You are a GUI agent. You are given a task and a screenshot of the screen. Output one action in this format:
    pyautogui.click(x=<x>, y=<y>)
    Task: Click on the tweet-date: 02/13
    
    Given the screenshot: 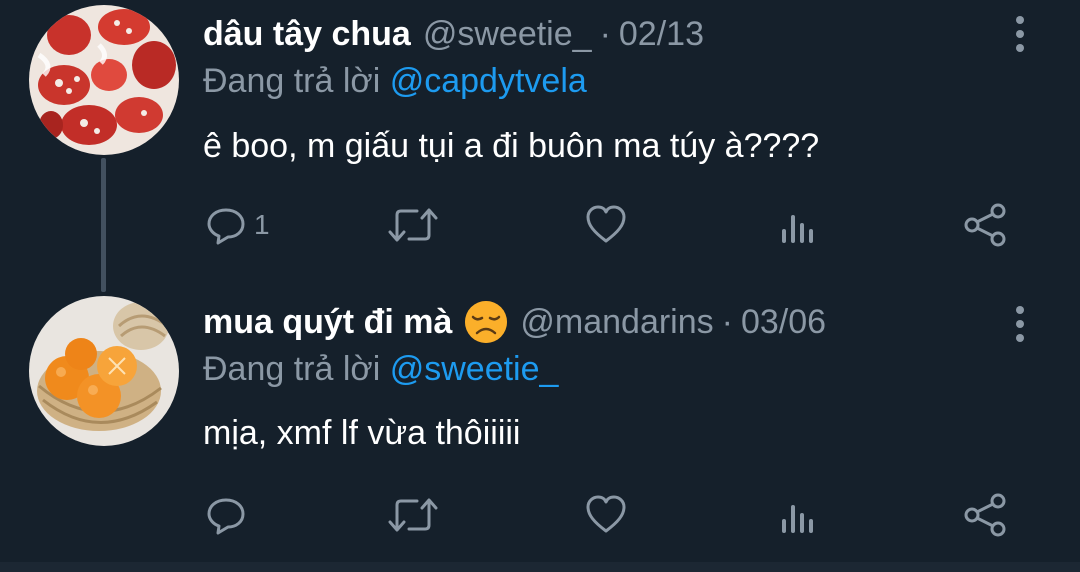 What is the action you would take?
    pyautogui.click(x=661, y=34)
    